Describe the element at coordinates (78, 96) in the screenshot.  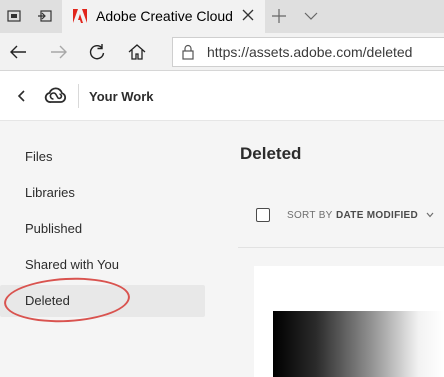
I see `header-divider` at that location.